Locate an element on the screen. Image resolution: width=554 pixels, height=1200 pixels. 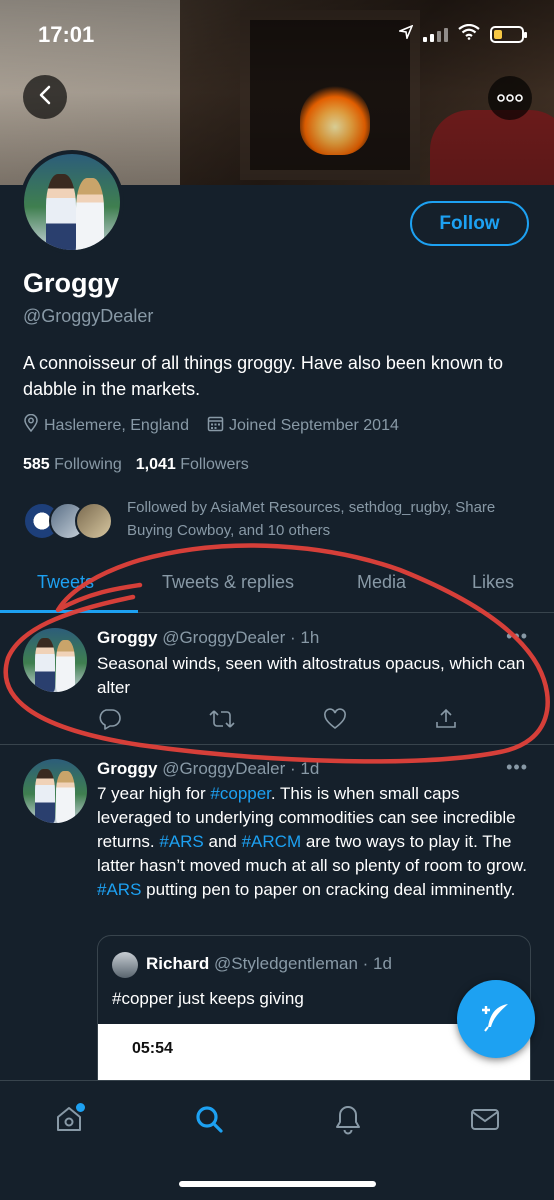
tab-likes: Likes is located at coordinates (493, 582).